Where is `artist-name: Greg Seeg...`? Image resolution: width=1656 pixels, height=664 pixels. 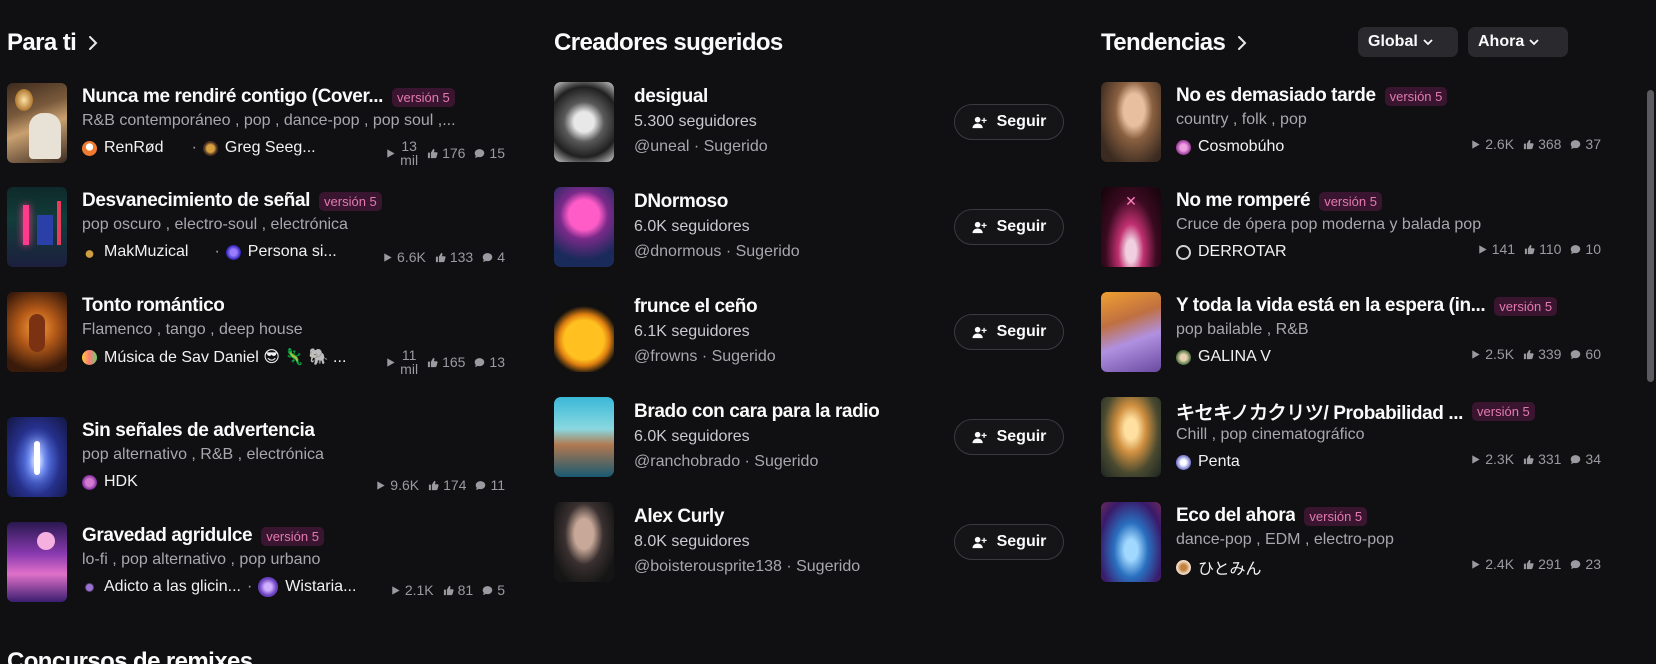 artist-name: Greg Seeg... is located at coordinates (270, 148).